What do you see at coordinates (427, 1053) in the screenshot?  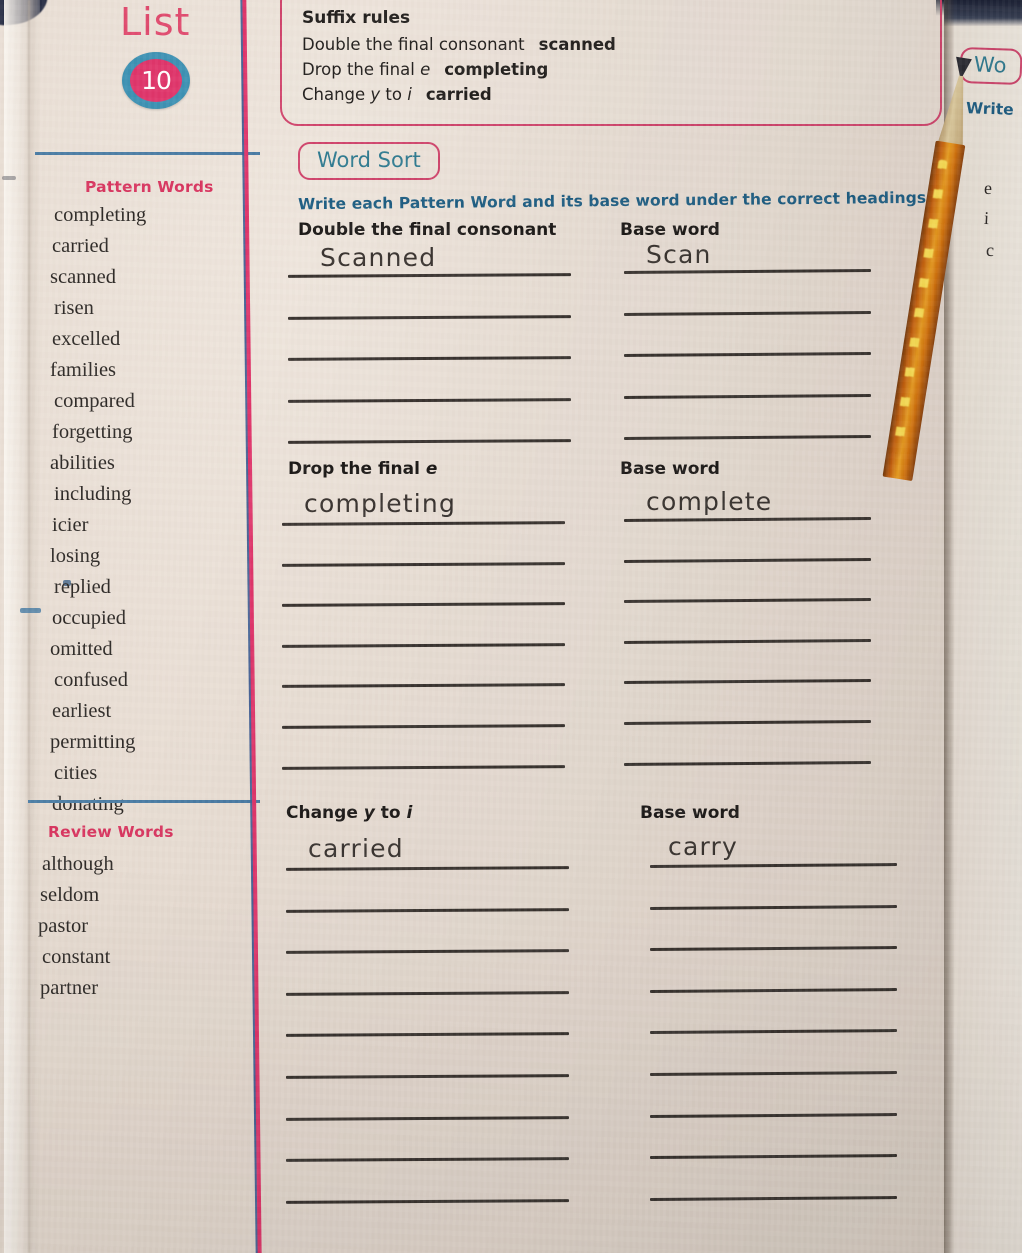 I see `answer-lines-change-y-left` at bounding box center [427, 1053].